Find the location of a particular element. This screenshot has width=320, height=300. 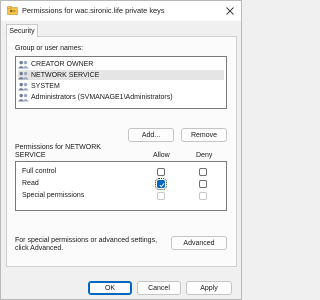

key-folder-icon is located at coordinates (12, 10).